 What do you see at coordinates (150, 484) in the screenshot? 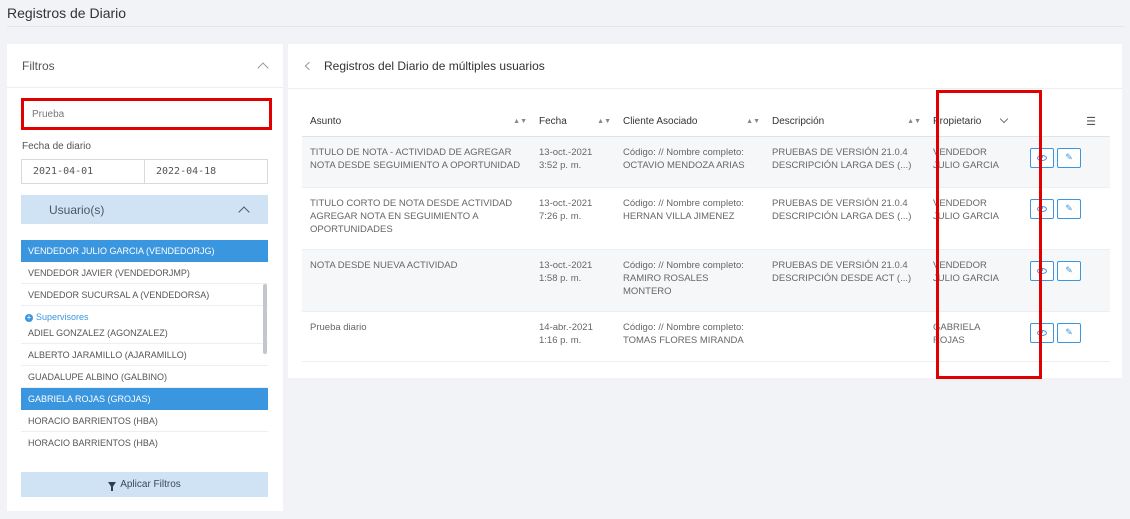
I see `apply-filters-label: Aplicar Filtros` at bounding box center [150, 484].